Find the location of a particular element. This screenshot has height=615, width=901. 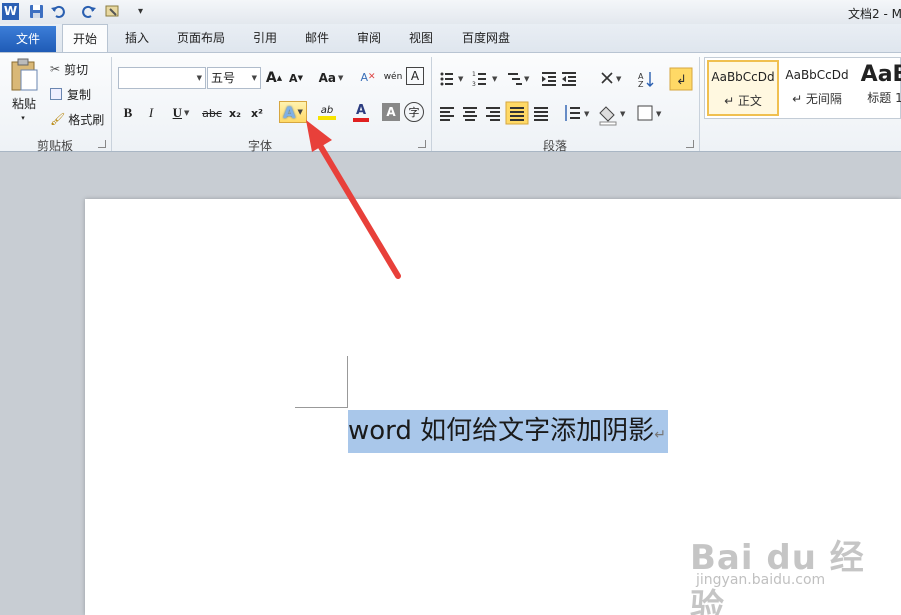

styles-gallery: AaBbCcDd ↵ 正文 AaBbCcDd ↵ 无间隔 AaB 标题 1 is located at coordinates (802, 88).